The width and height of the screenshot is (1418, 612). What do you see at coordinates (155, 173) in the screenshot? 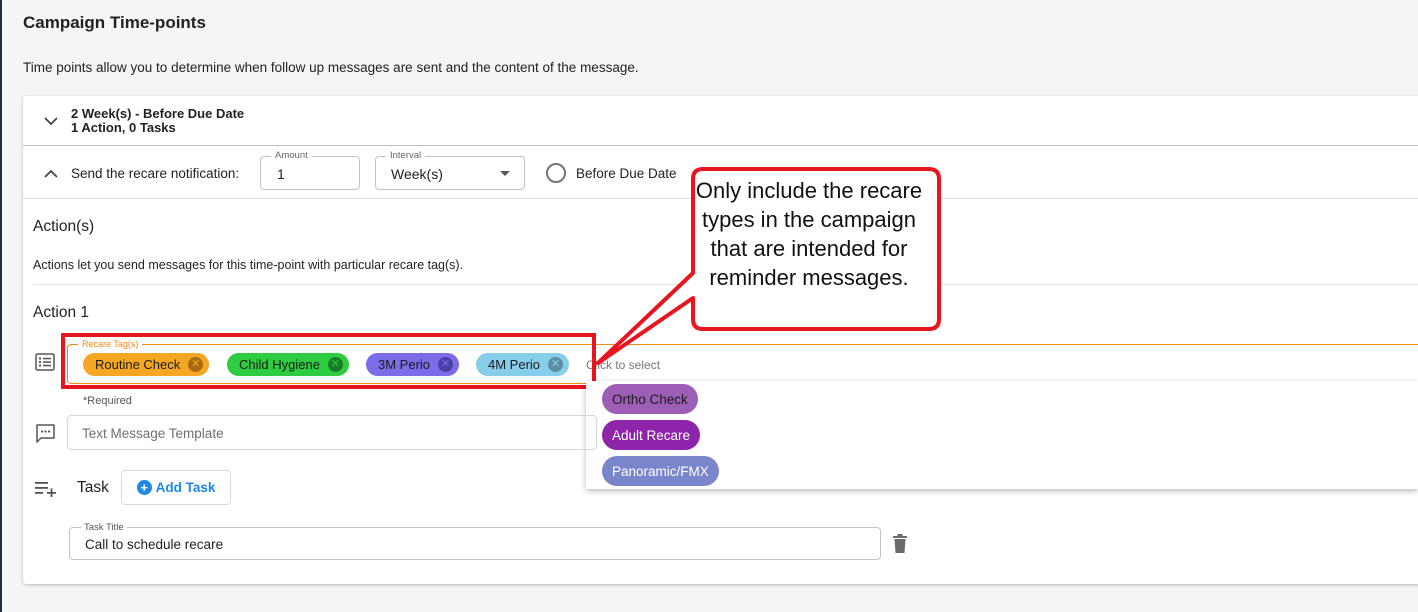
I see `send-notification-label: Send the recare notification:` at bounding box center [155, 173].